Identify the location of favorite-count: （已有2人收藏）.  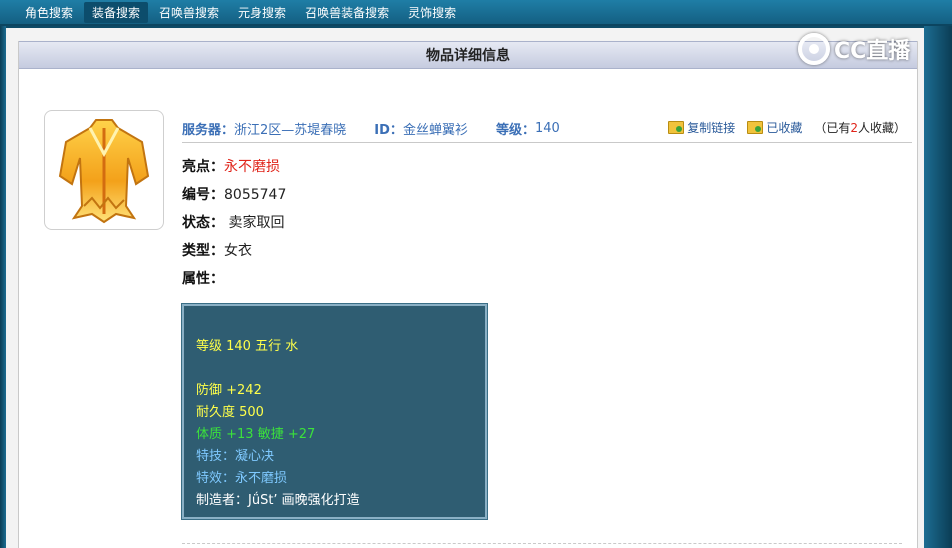
(860, 127).